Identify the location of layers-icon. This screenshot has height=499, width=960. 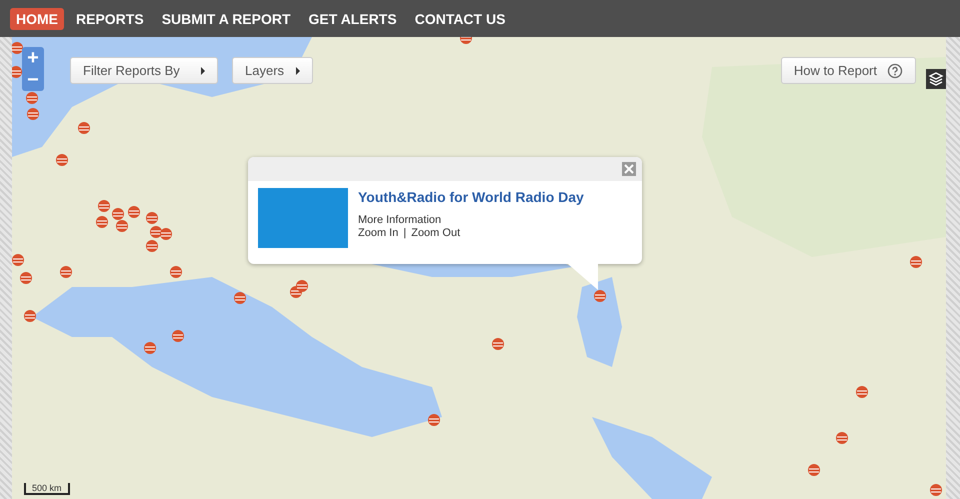
(936, 79).